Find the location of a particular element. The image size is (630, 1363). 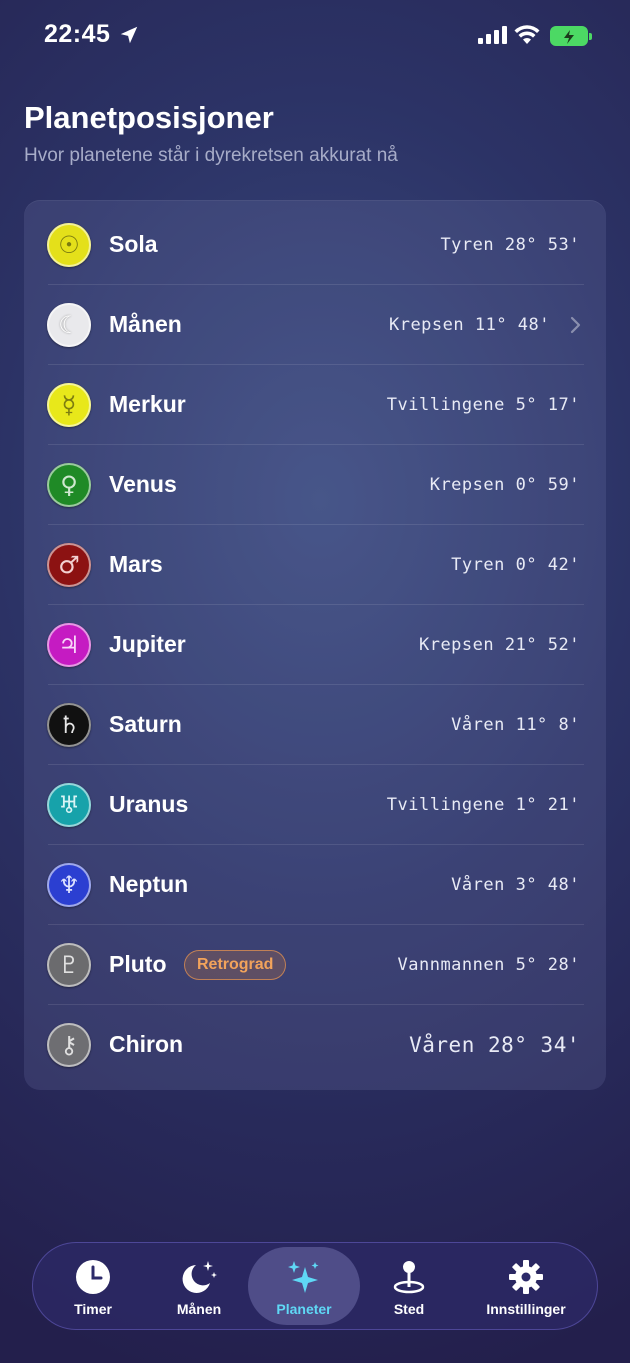

location-arrow-icon is located at coordinates (129, 35).